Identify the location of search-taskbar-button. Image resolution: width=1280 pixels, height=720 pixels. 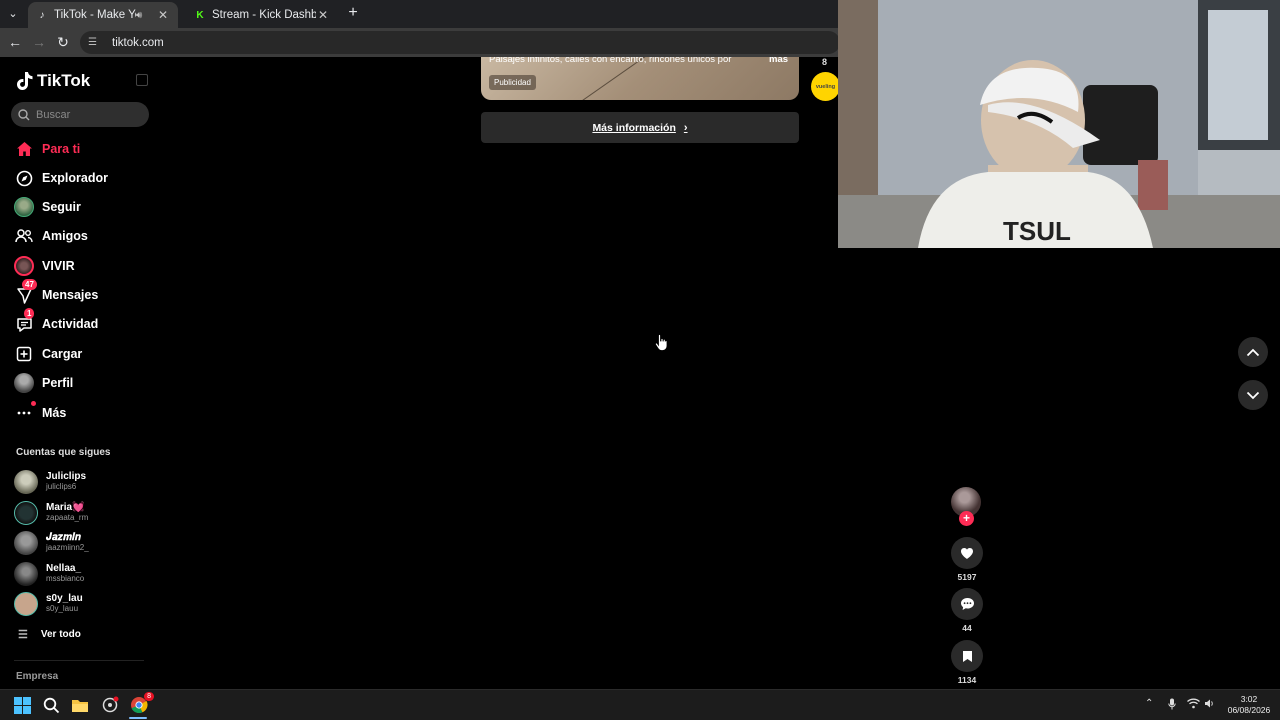
(51, 705).